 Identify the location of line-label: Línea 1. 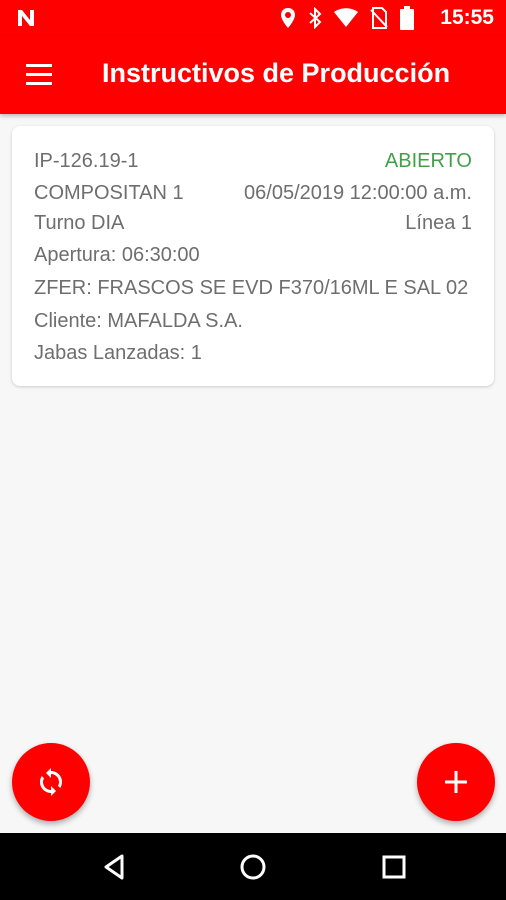
(438, 223).